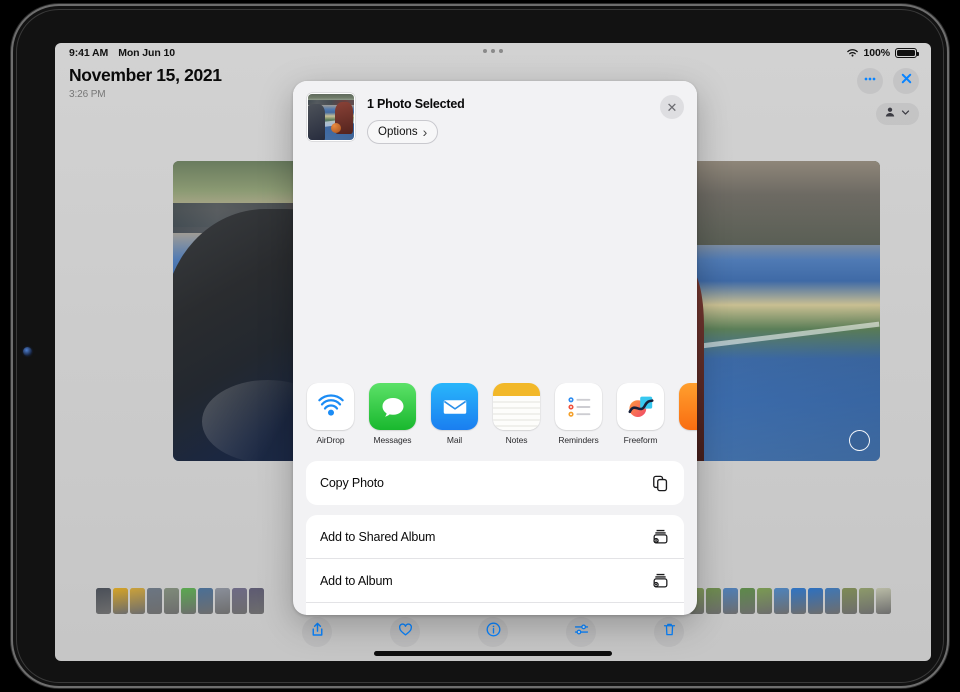  I want to click on share-button, so click(317, 632).